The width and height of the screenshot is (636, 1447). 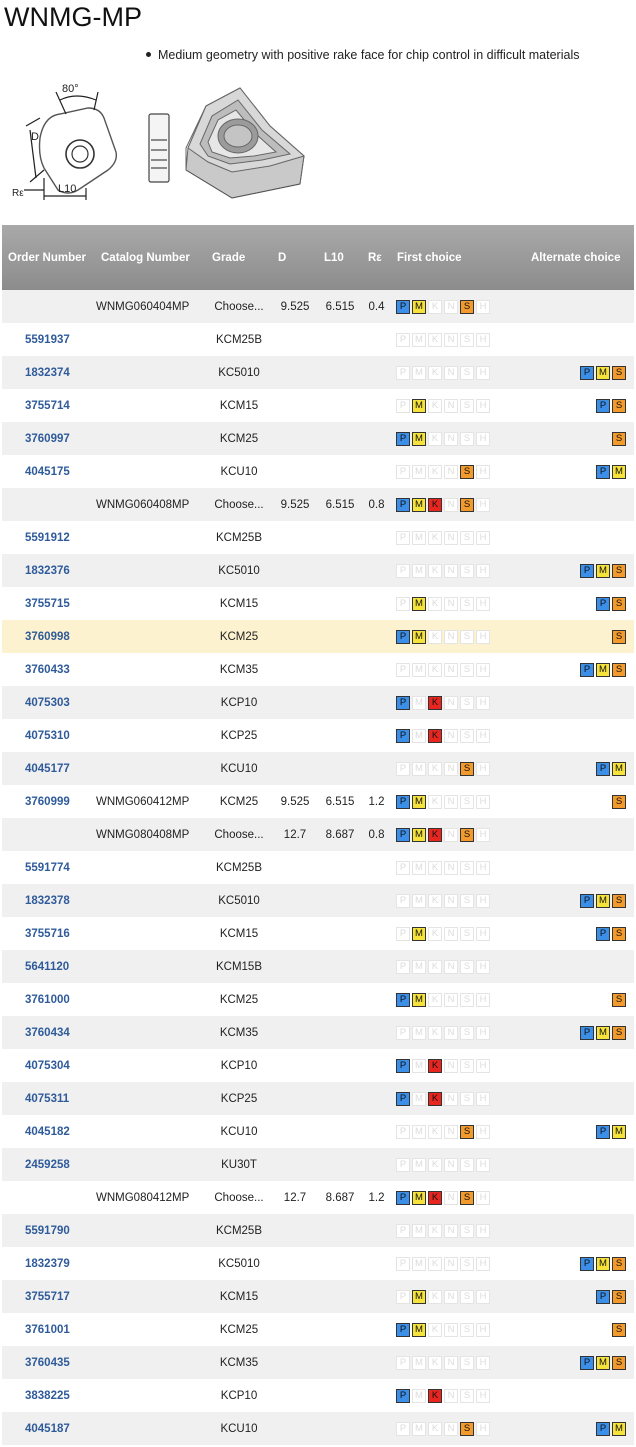 What do you see at coordinates (48, 257) in the screenshot?
I see `col-order-number: Order Number` at bounding box center [48, 257].